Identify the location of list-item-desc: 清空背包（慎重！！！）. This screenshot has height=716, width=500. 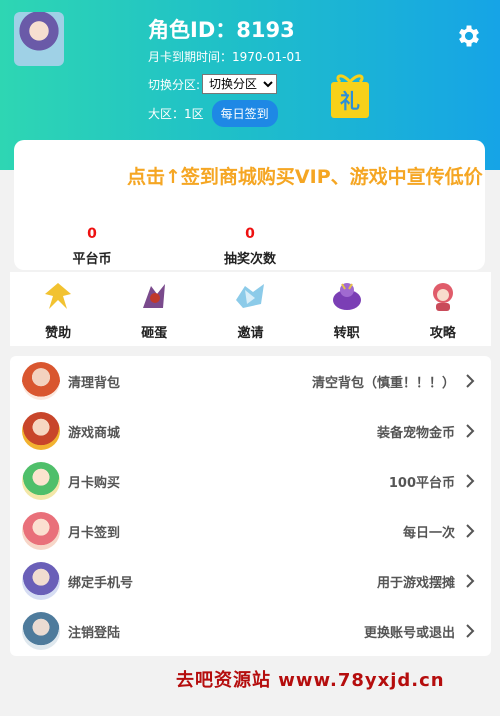
(383, 383).